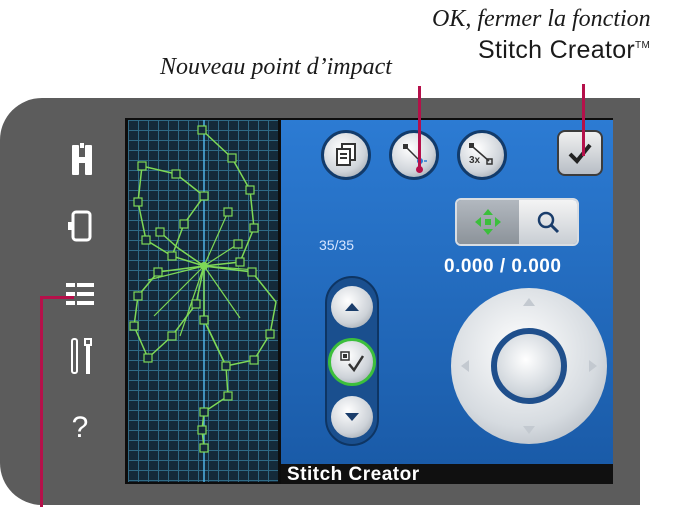 The image size is (676, 507). I want to click on stitch-counter: 35/35, so click(337, 245).